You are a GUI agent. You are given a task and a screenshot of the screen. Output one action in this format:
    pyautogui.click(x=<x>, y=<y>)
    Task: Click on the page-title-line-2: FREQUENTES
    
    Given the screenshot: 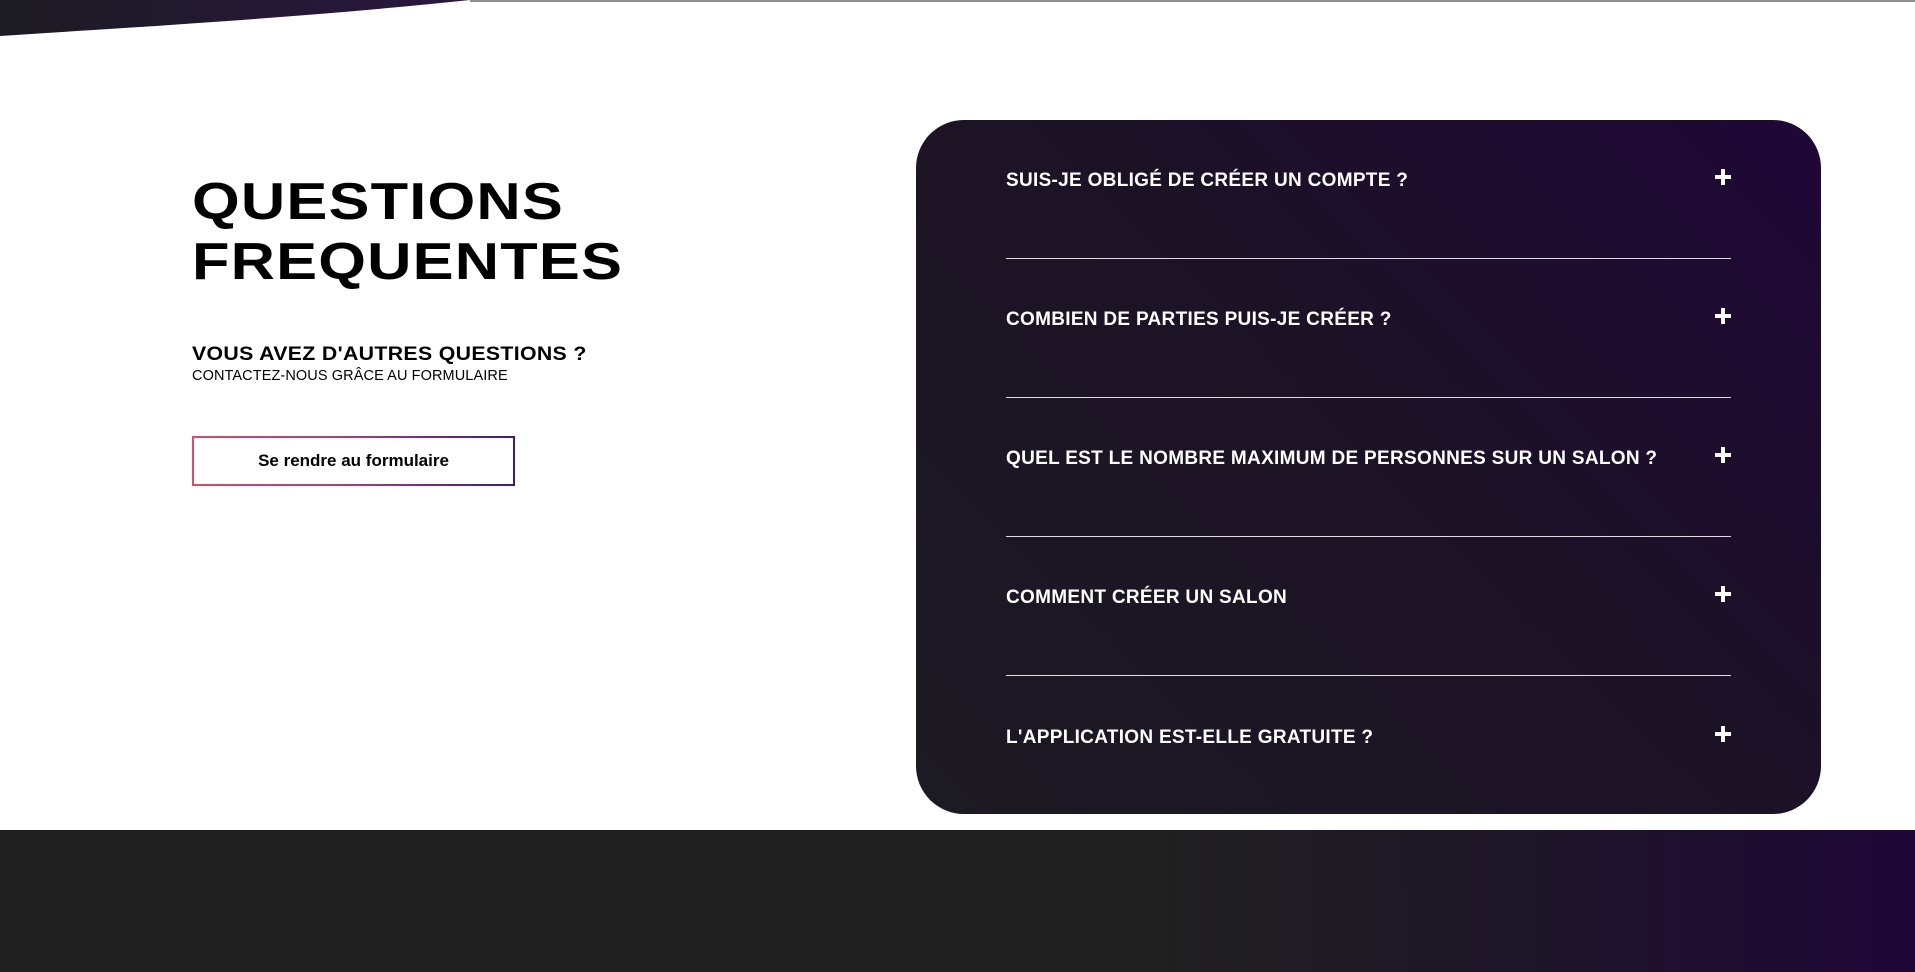 What is the action you would take?
    pyautogui.click(x=408, y=262)
    